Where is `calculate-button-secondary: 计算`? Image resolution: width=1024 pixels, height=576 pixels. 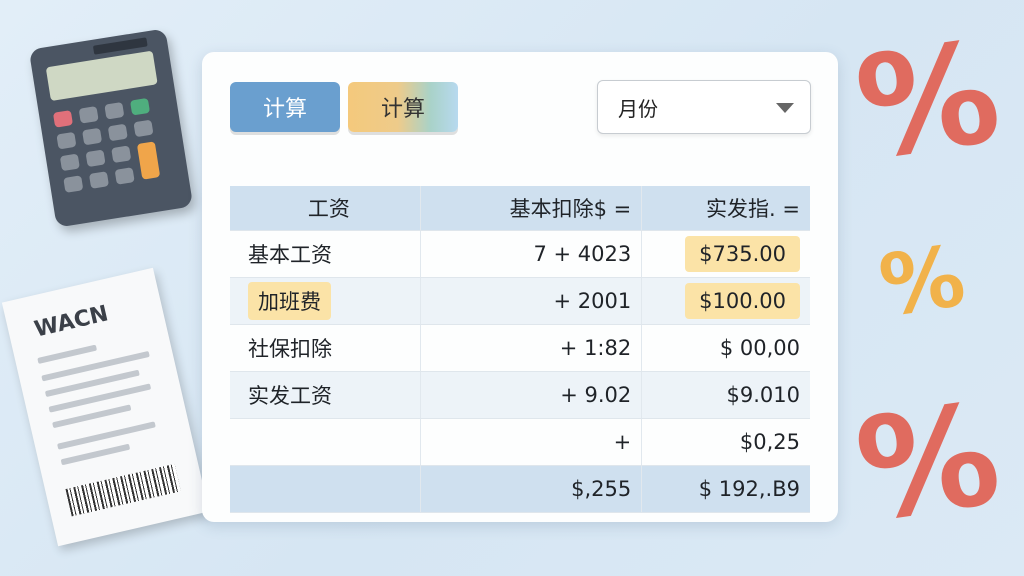
calculate-button-secondary: 计算 is located at coordinates (403, 107).